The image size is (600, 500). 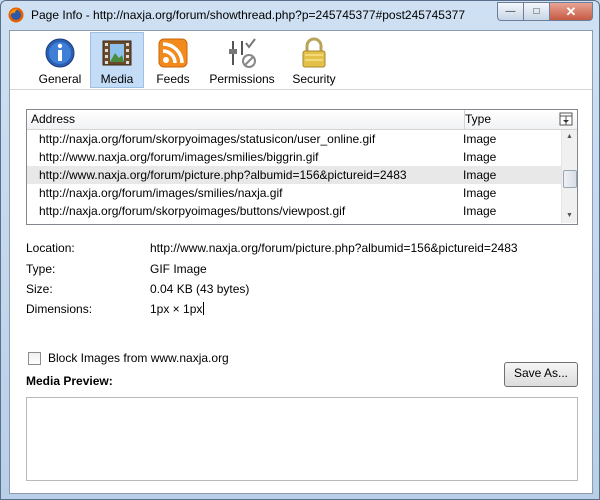 I want to click on tab-permissions: Permissions, so click(x=242, y=60).